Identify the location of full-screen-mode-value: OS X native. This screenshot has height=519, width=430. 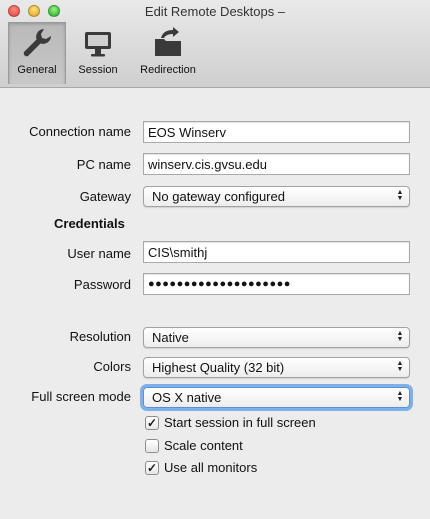
(187, 397).